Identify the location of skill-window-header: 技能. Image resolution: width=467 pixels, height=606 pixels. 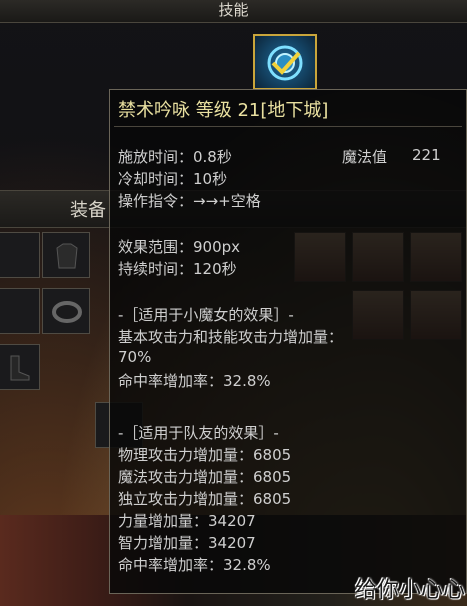
(233, 11).